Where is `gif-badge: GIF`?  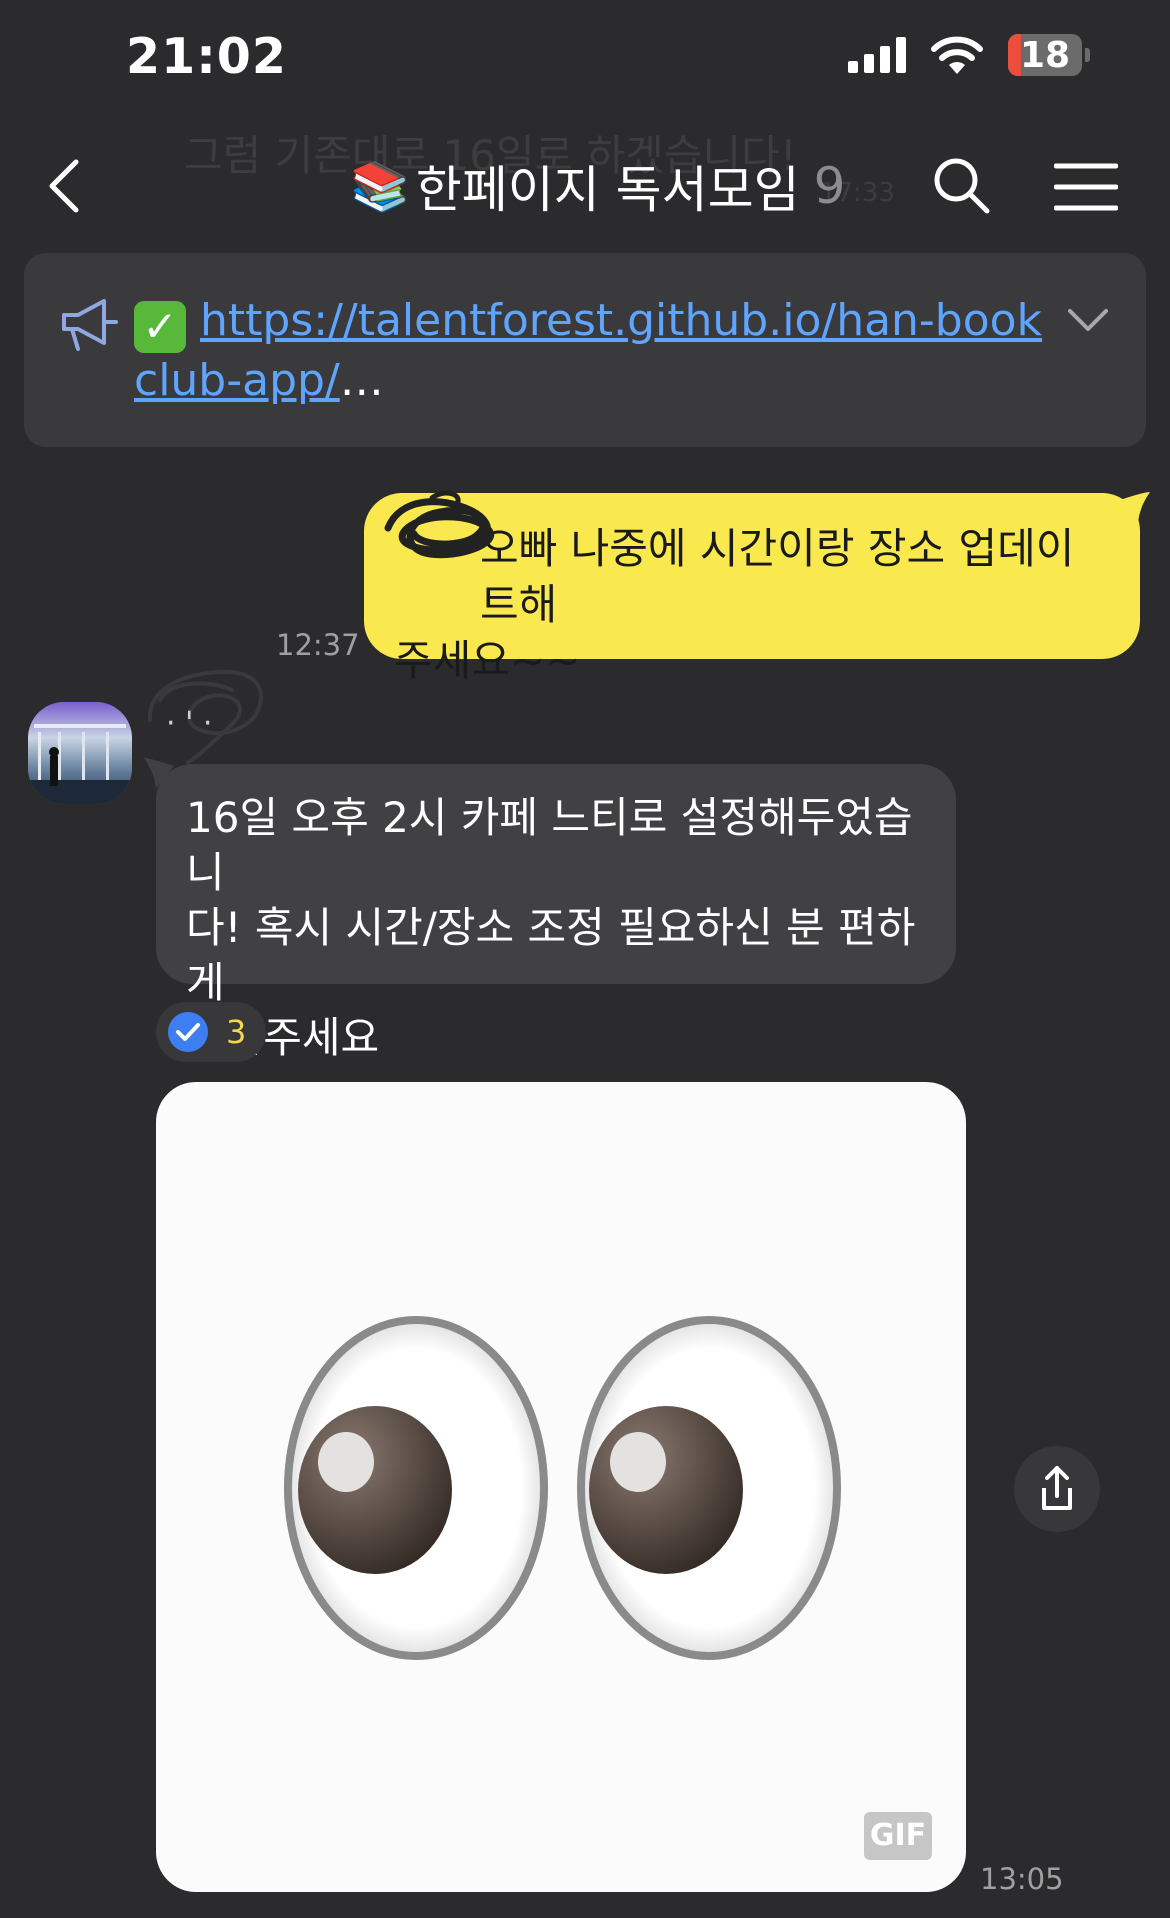 gif-badge: GIF is located at coordinates (898, 1836).